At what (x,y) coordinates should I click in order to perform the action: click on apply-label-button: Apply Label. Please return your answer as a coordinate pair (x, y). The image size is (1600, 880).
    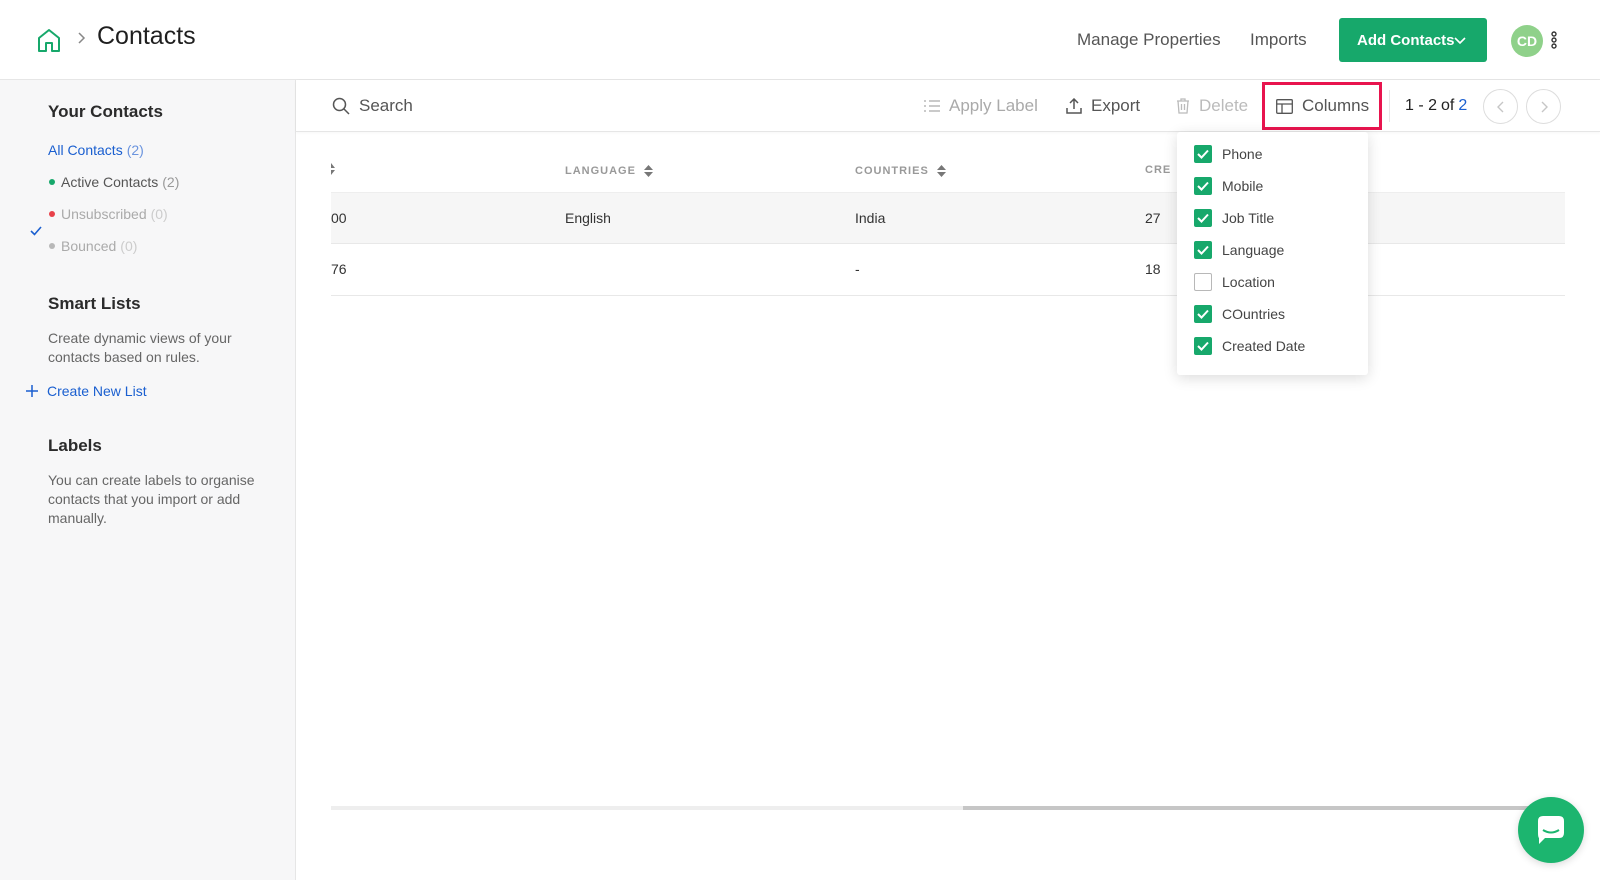
    Looking at the image, I should click on (981, 106).